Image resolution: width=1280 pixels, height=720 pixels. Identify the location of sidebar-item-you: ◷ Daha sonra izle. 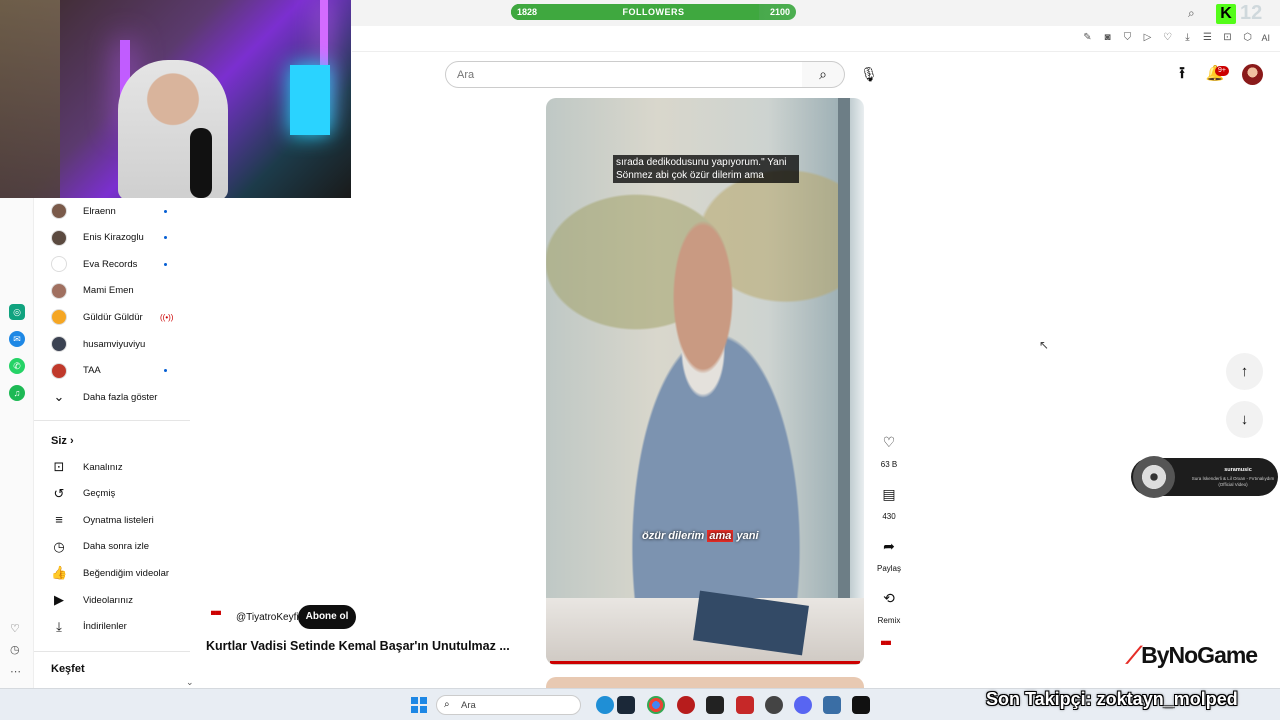
(113, 547).